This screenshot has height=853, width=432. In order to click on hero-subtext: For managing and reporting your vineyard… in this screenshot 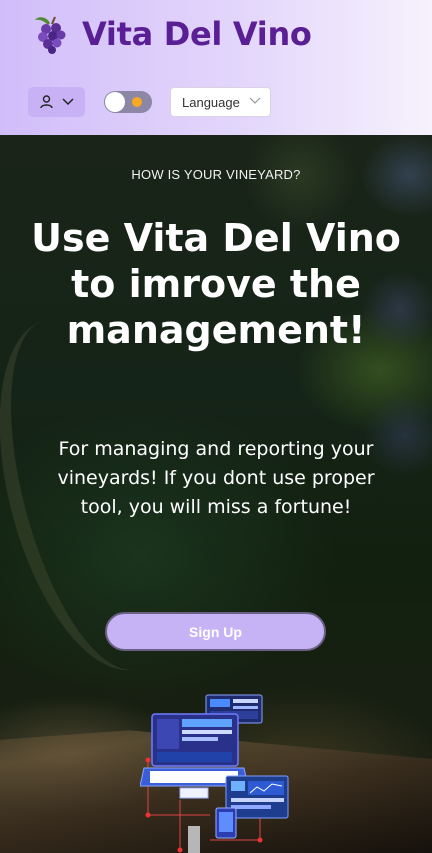, I will do `click(216, 478)`.